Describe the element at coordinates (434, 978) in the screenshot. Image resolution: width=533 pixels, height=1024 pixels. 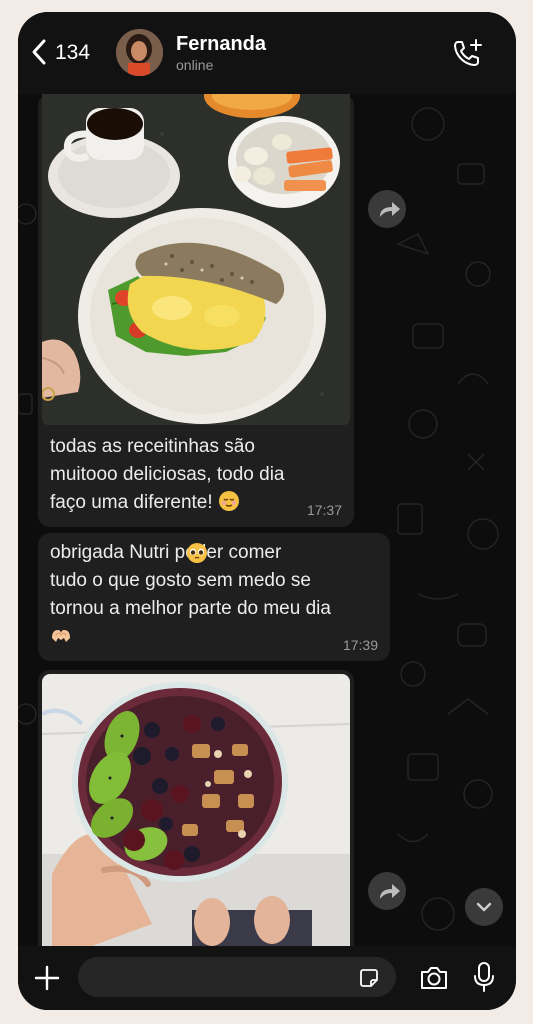
I see `camera-icon` at that location.